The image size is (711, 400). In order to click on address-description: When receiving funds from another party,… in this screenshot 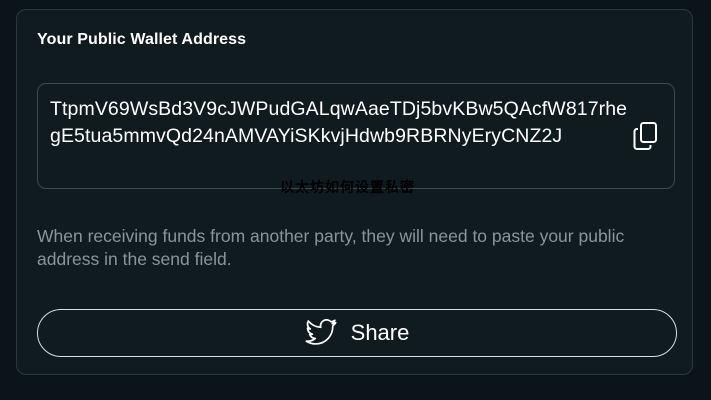, I will do `click(331, 247)`.